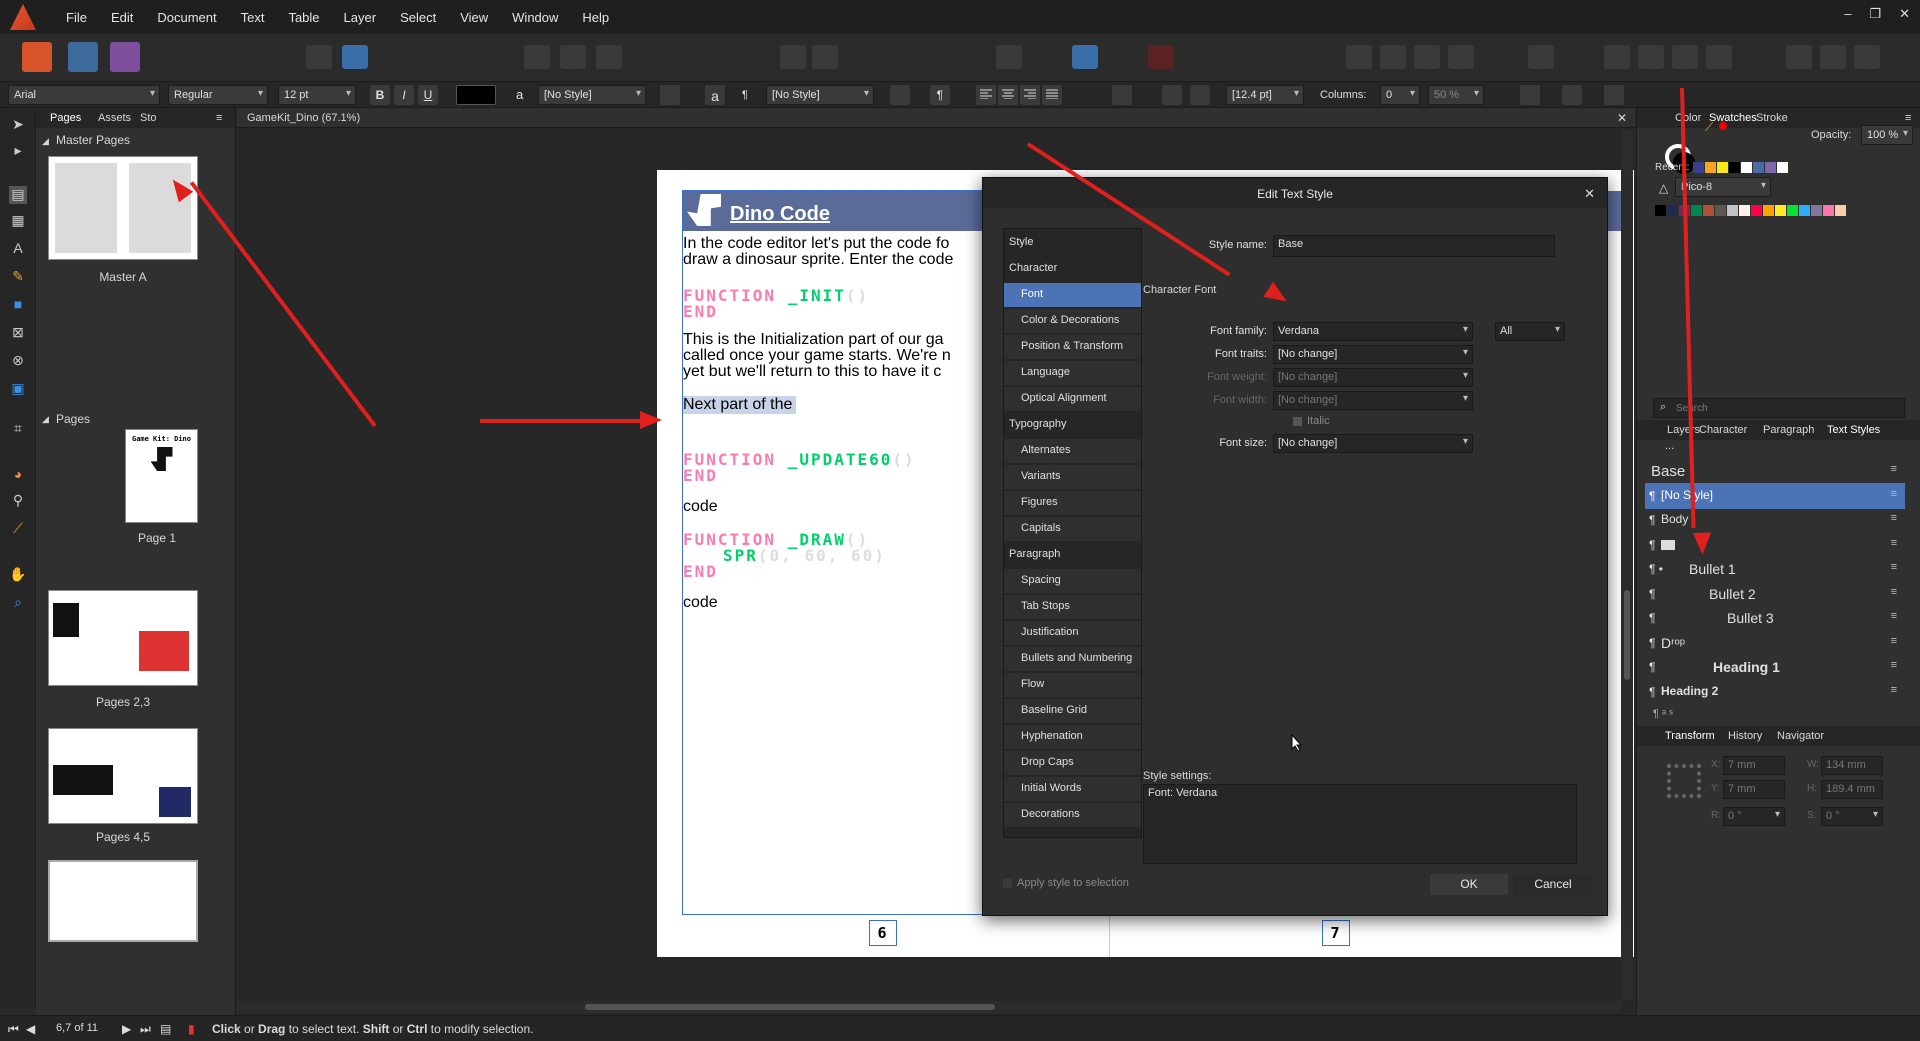 The width and height of the screenshot is (1920, 1041). I want to click on page-indicator: 6,7 of 11, so click(77, 1028).